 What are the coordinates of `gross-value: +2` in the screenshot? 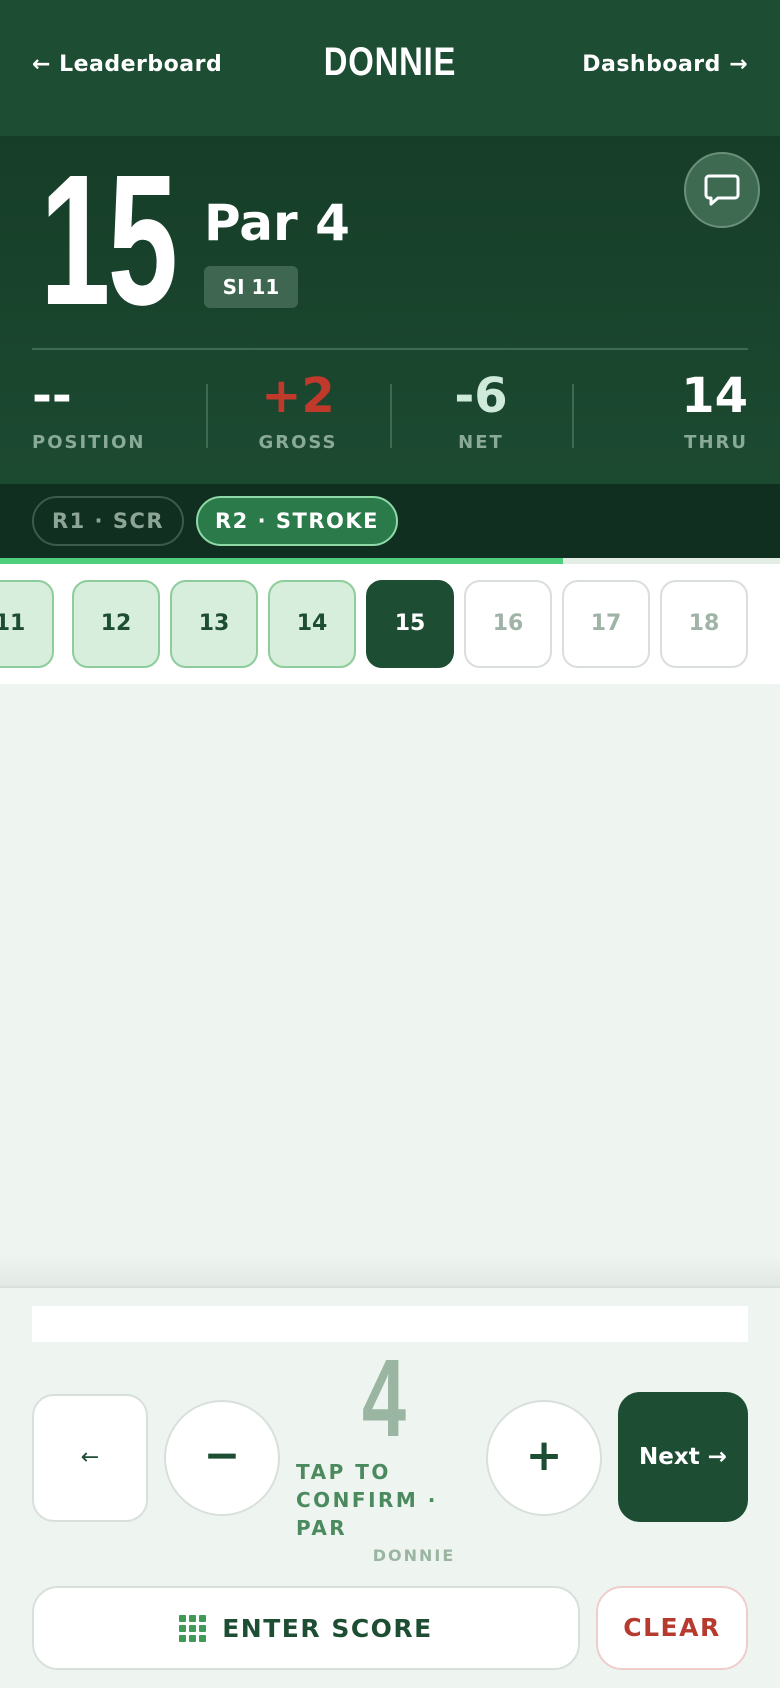 It's located at (298, 396).